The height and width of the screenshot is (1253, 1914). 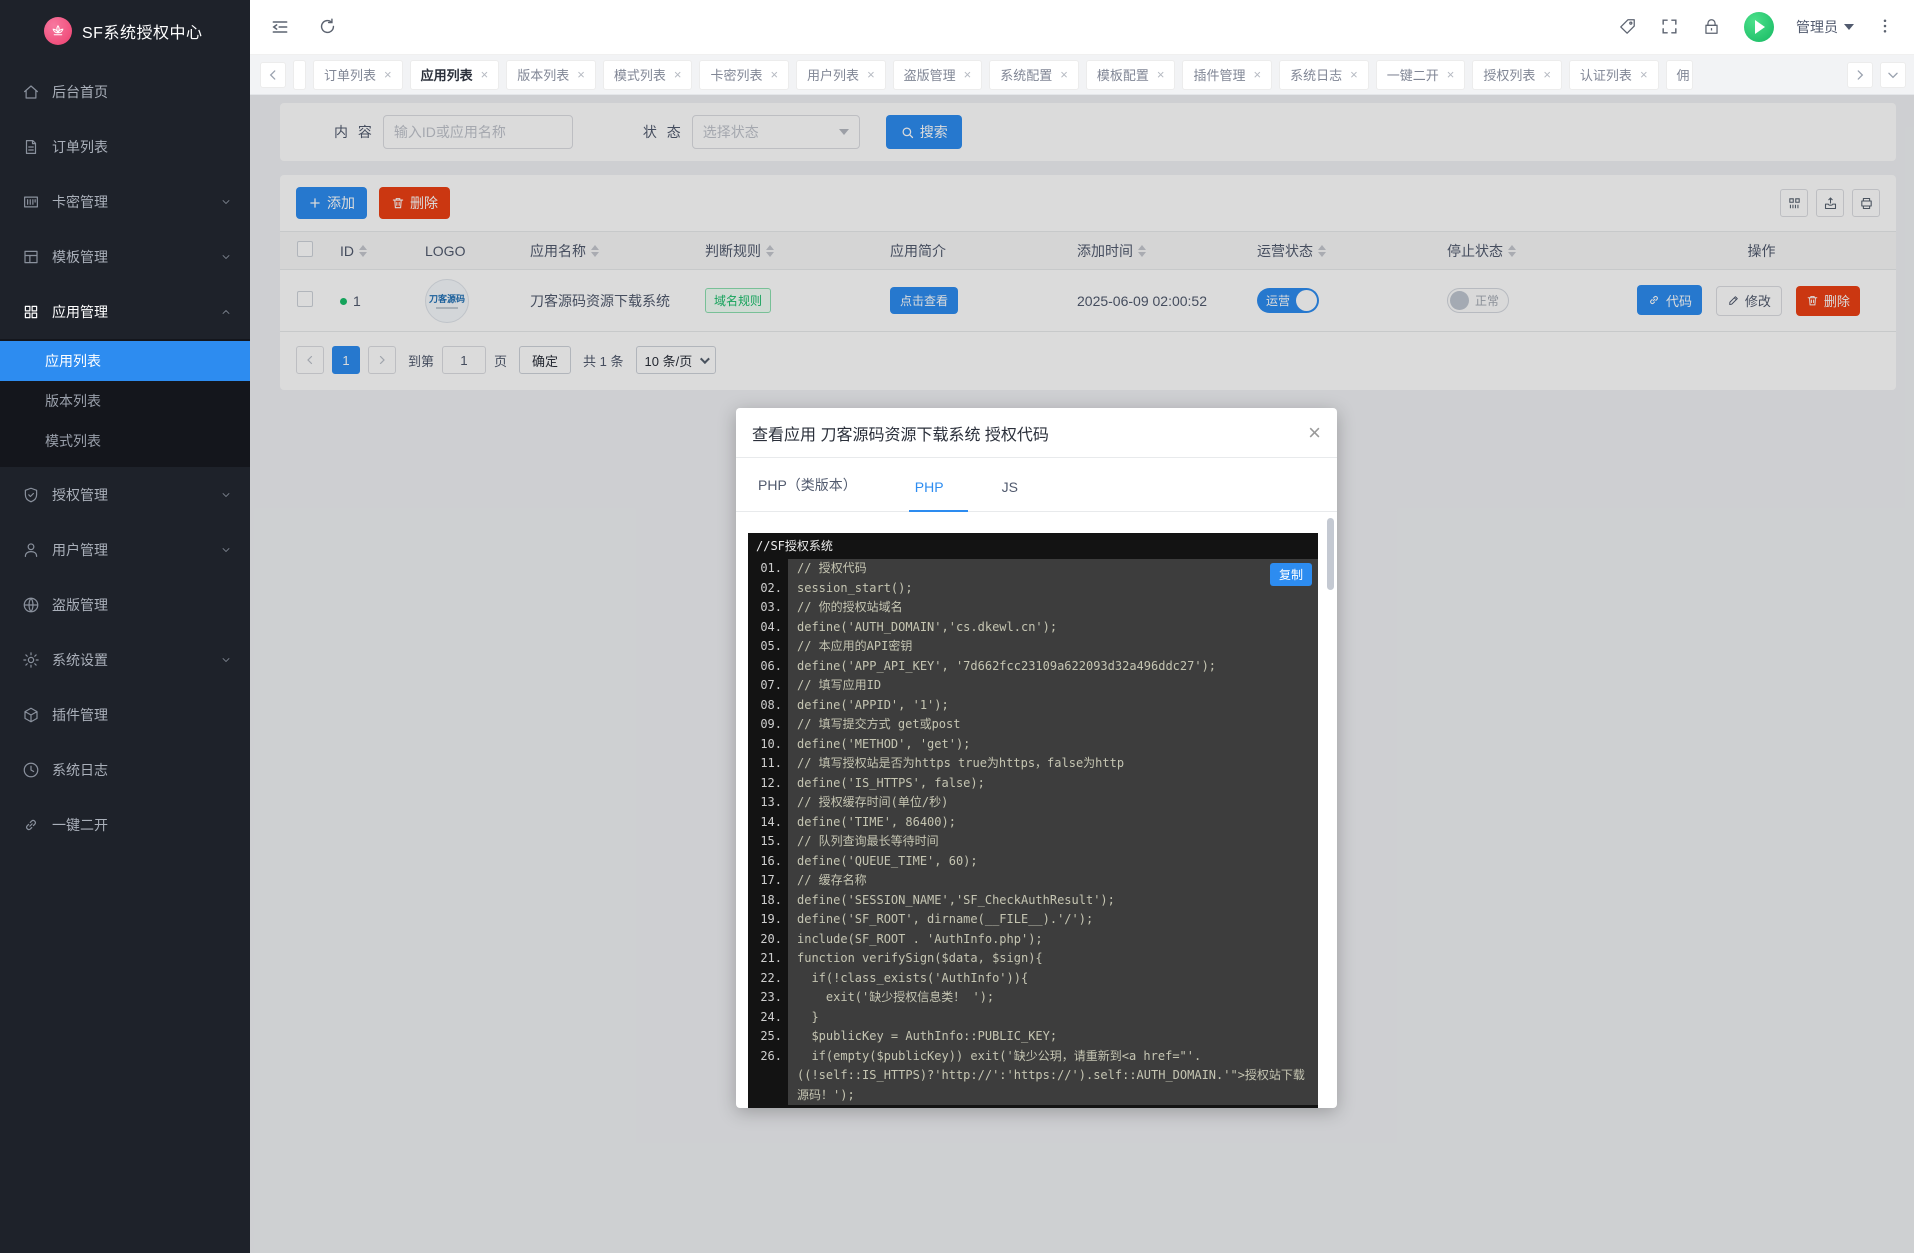 I want to click on sidebar-item-用户管理: 用户管理, so click(x=125, y=549).